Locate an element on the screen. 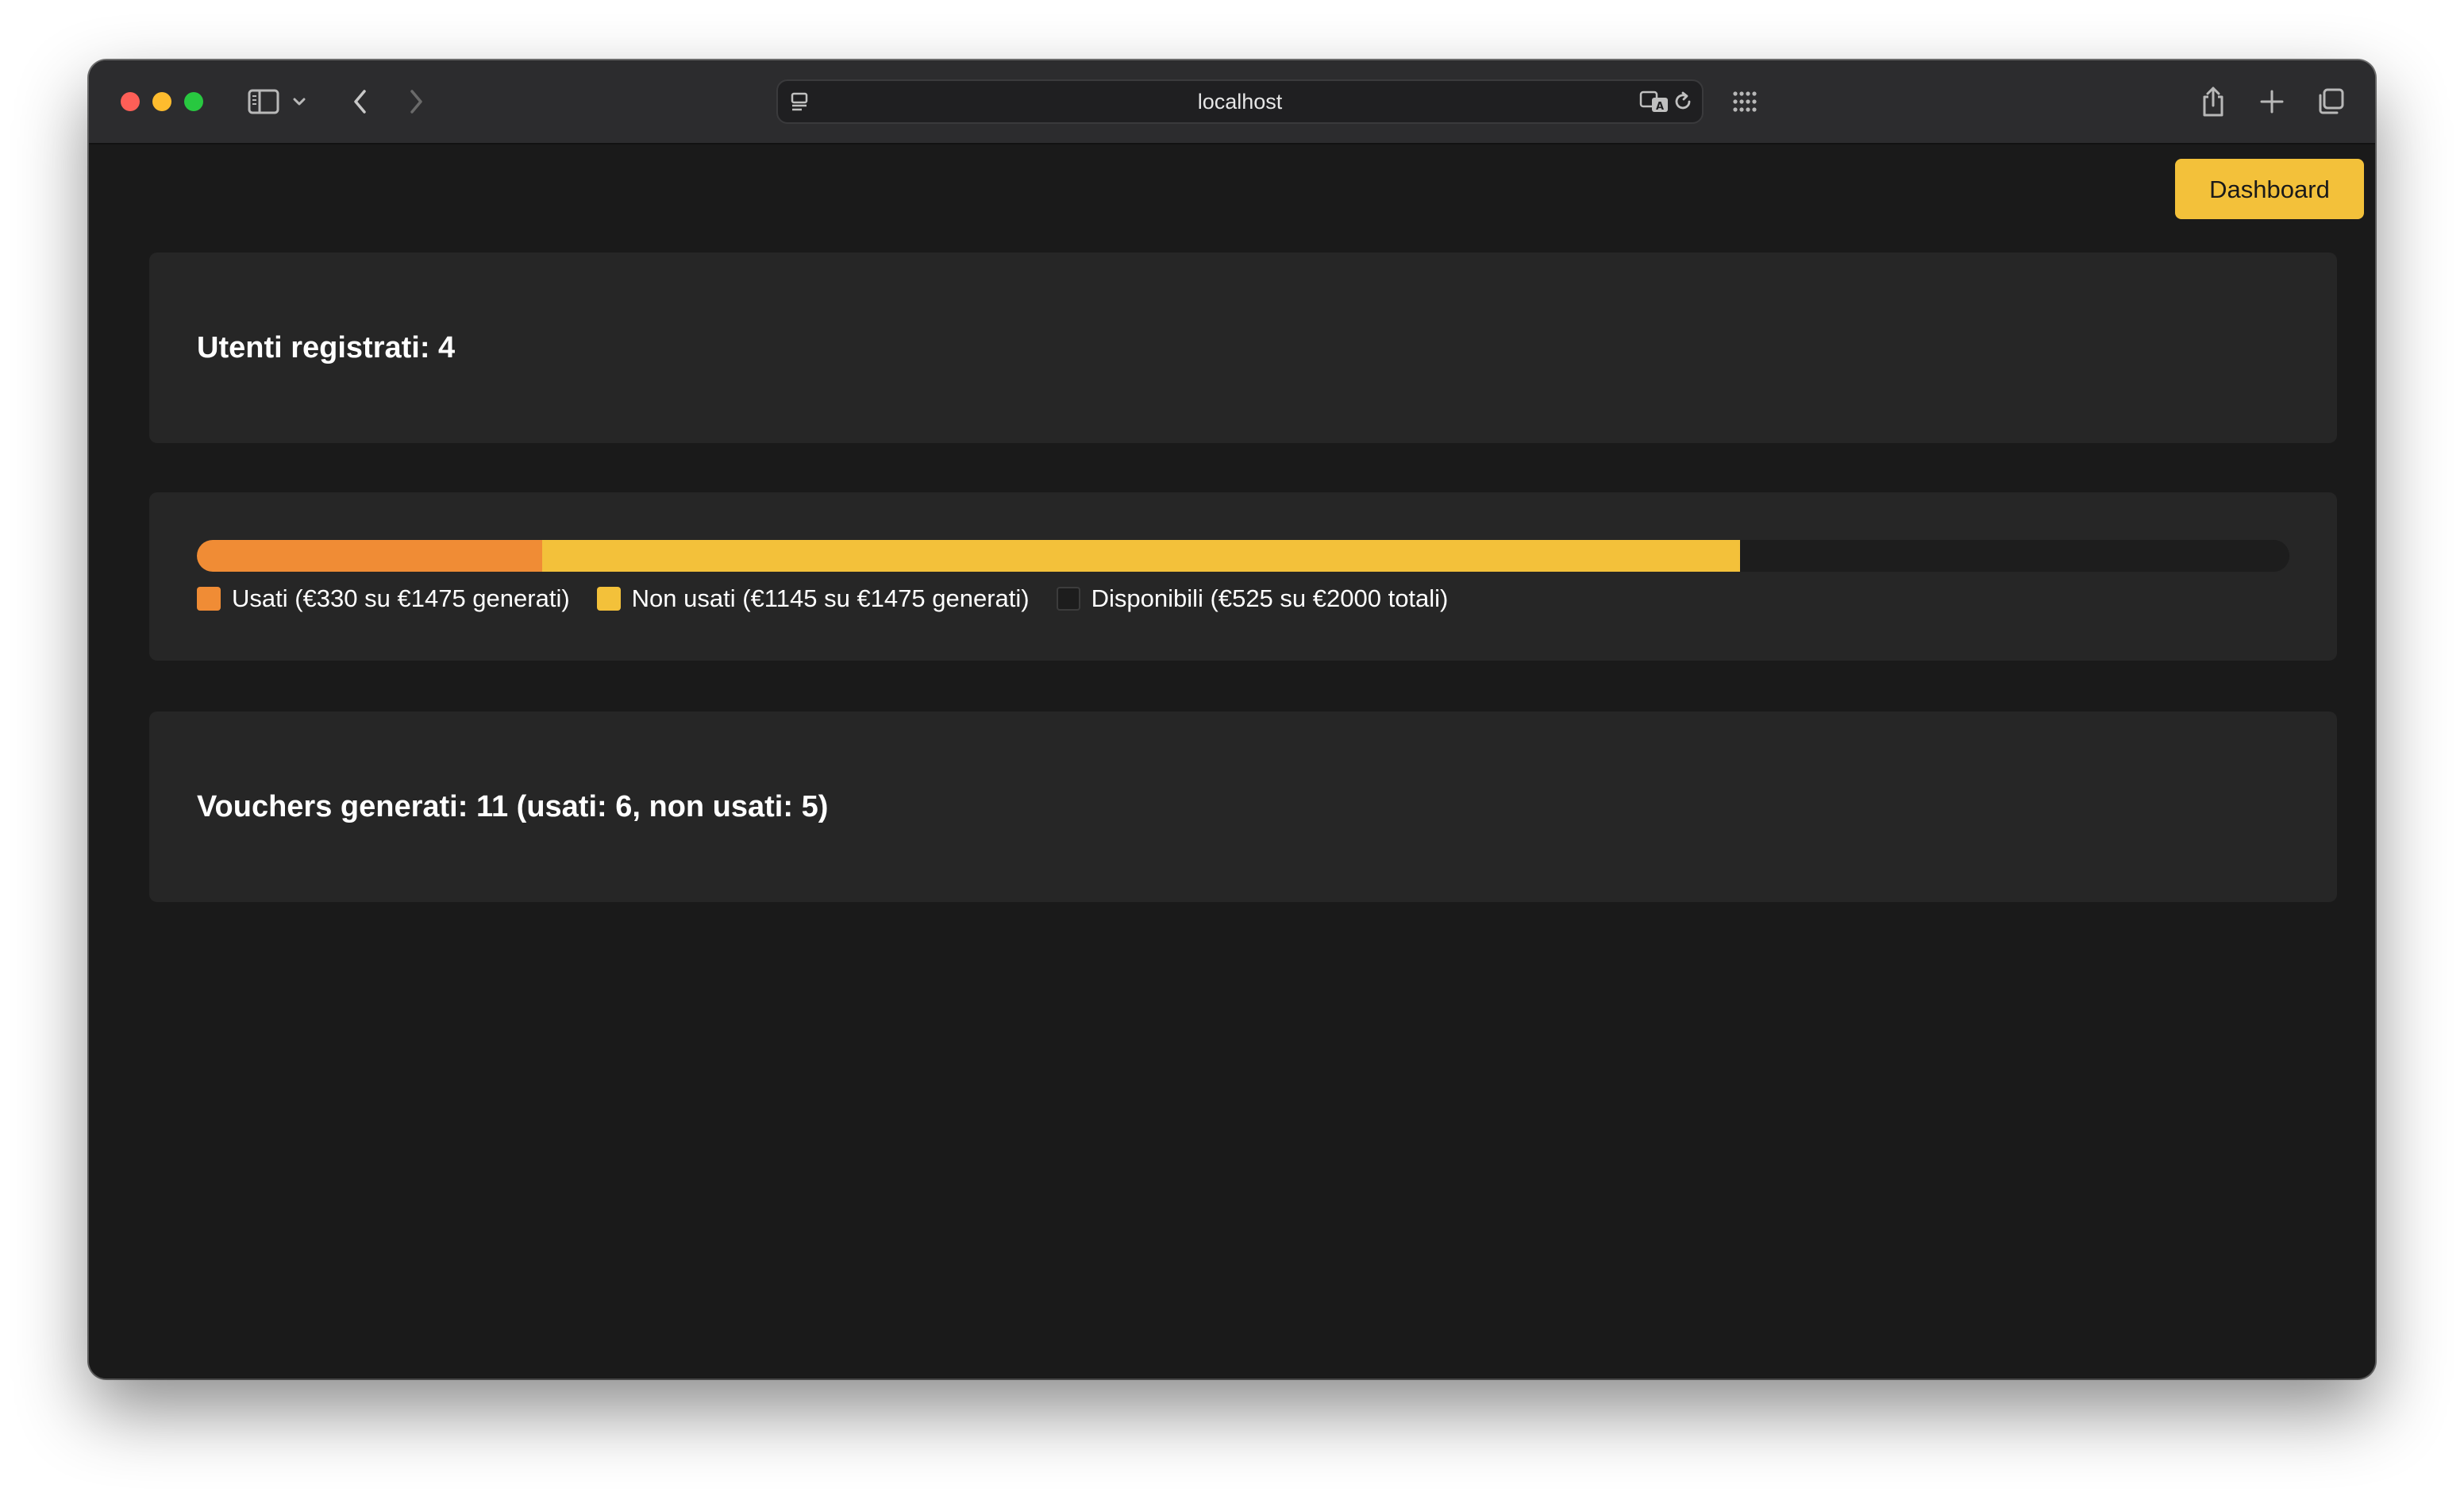  users-card: Utenti registrati: 4 is located at coordinates (1243, 348).